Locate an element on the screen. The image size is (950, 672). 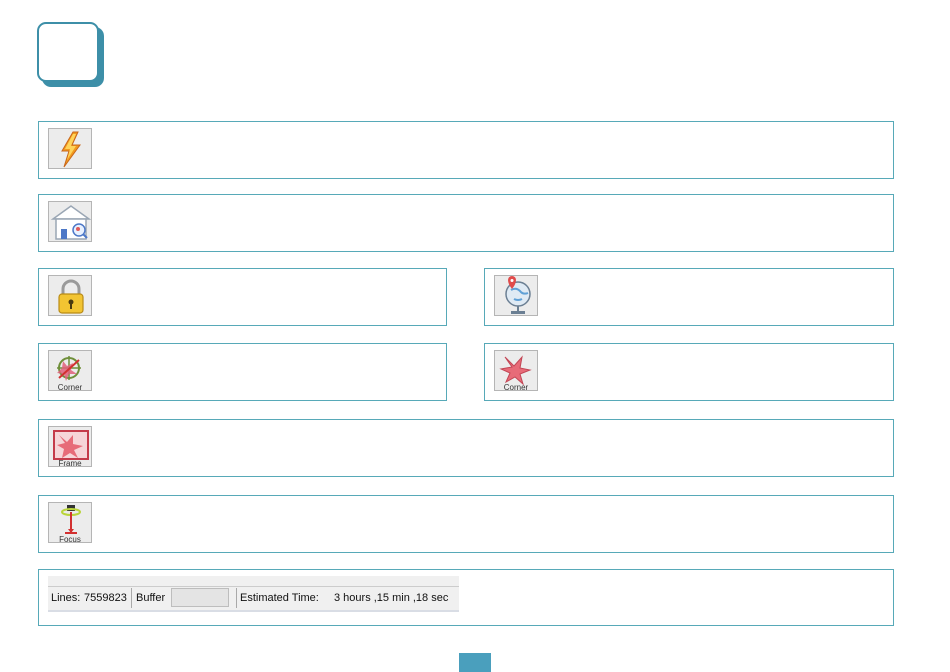
globe-location-icon is located at coordinates (516, 295).